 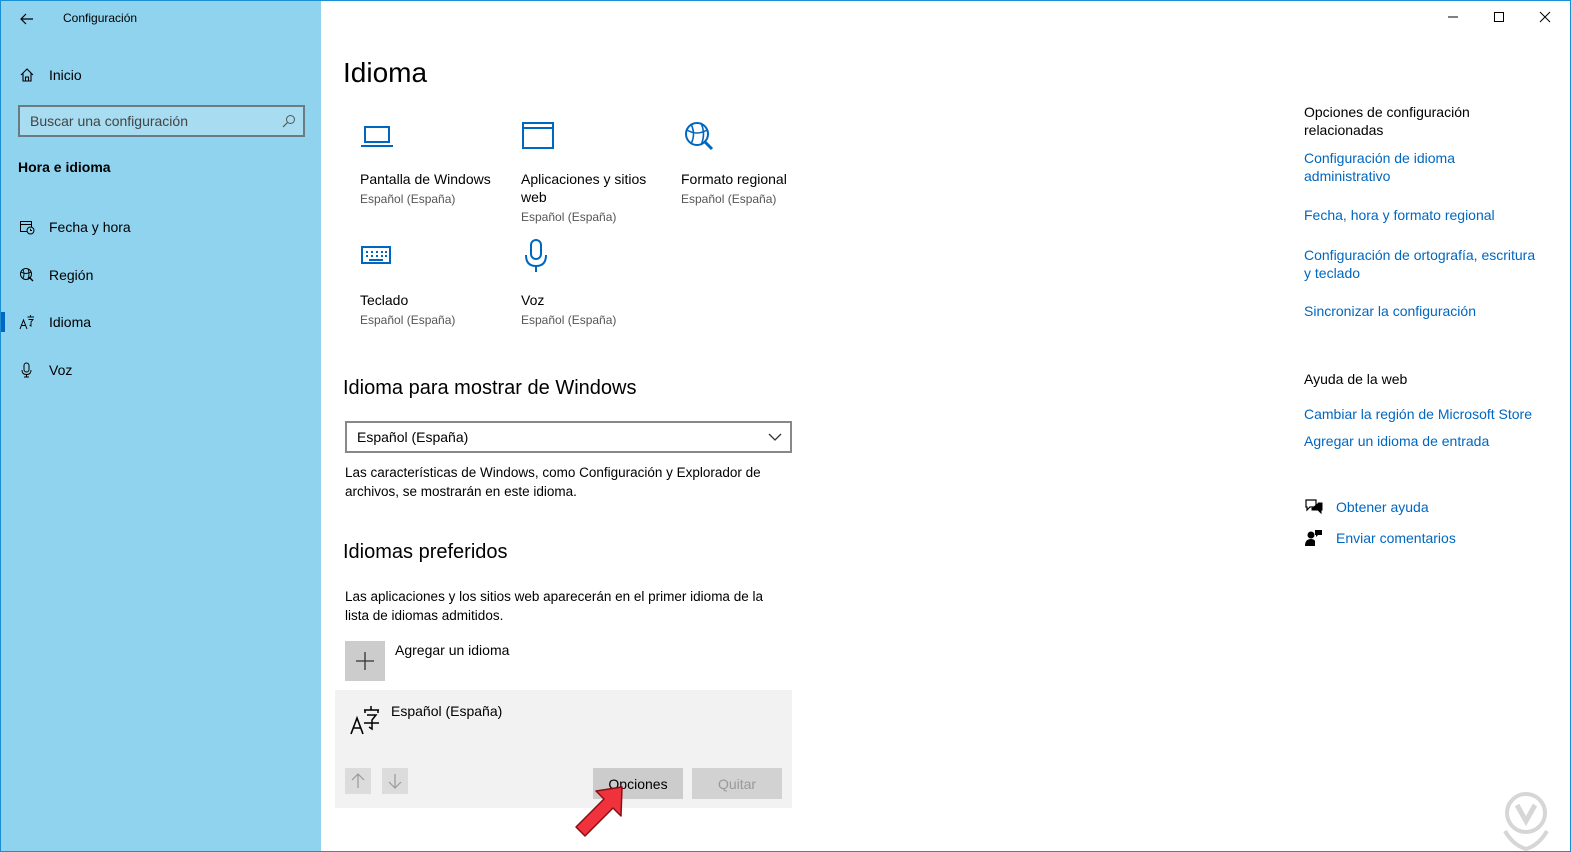 I want to click on close-button, so click(x=1545, y=17).